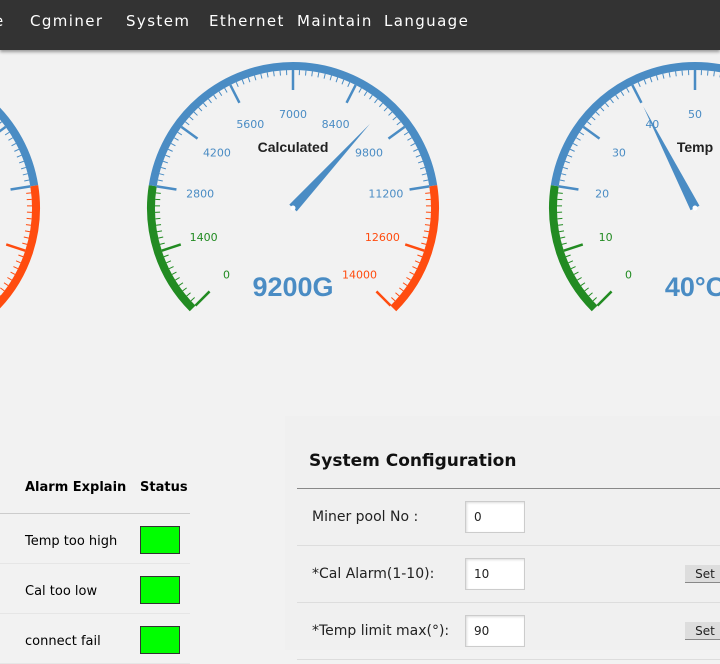 The height and width of the screenshot is (664, 720). Describe the element at coordinates (373, 574) in the screenshot. I see `cal-alarm-label: *Cal Alarm(1-10):` at that location.